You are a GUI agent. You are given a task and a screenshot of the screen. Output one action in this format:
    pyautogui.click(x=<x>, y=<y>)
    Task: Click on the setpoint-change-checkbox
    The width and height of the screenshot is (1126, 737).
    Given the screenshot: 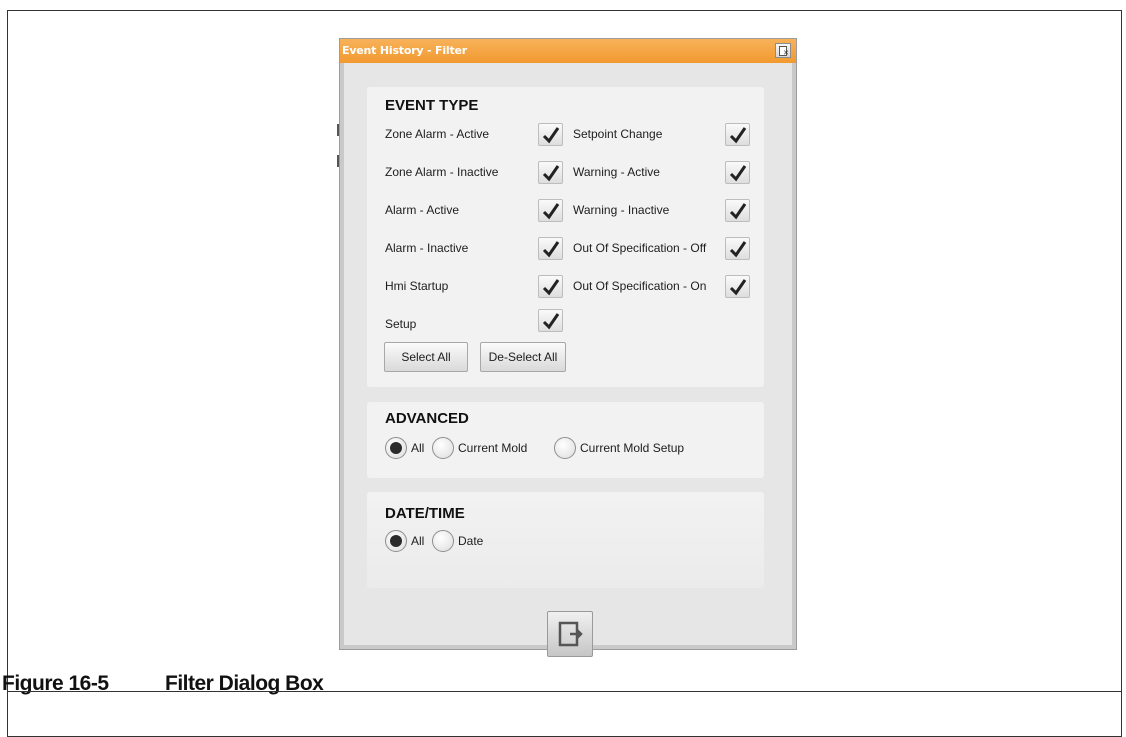 What is the action you would take?
    pyautogui.click(x=737, y=134)
    